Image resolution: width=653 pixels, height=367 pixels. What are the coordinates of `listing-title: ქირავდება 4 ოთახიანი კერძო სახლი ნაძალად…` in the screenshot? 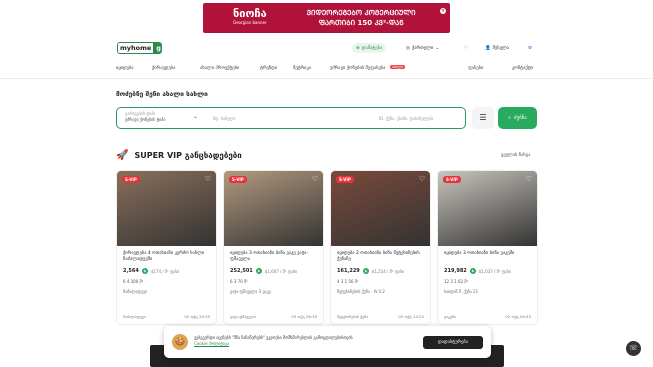 It's located at (164, 256).